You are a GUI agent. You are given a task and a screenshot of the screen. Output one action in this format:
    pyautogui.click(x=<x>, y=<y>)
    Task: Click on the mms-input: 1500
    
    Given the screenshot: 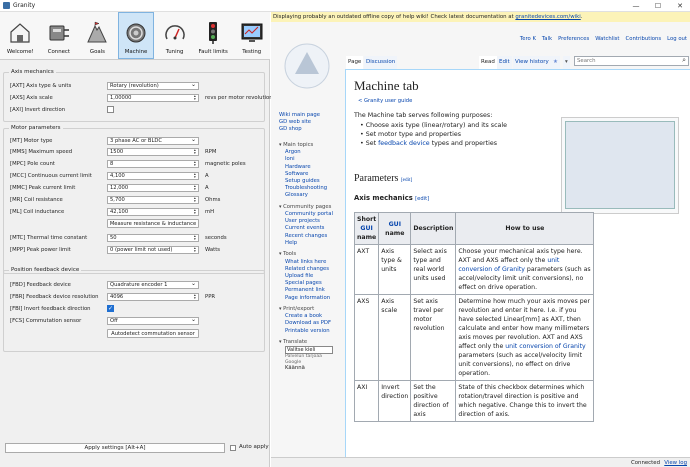 What is the action you would take?
    pyautogui.click(x=153, y=151)
    